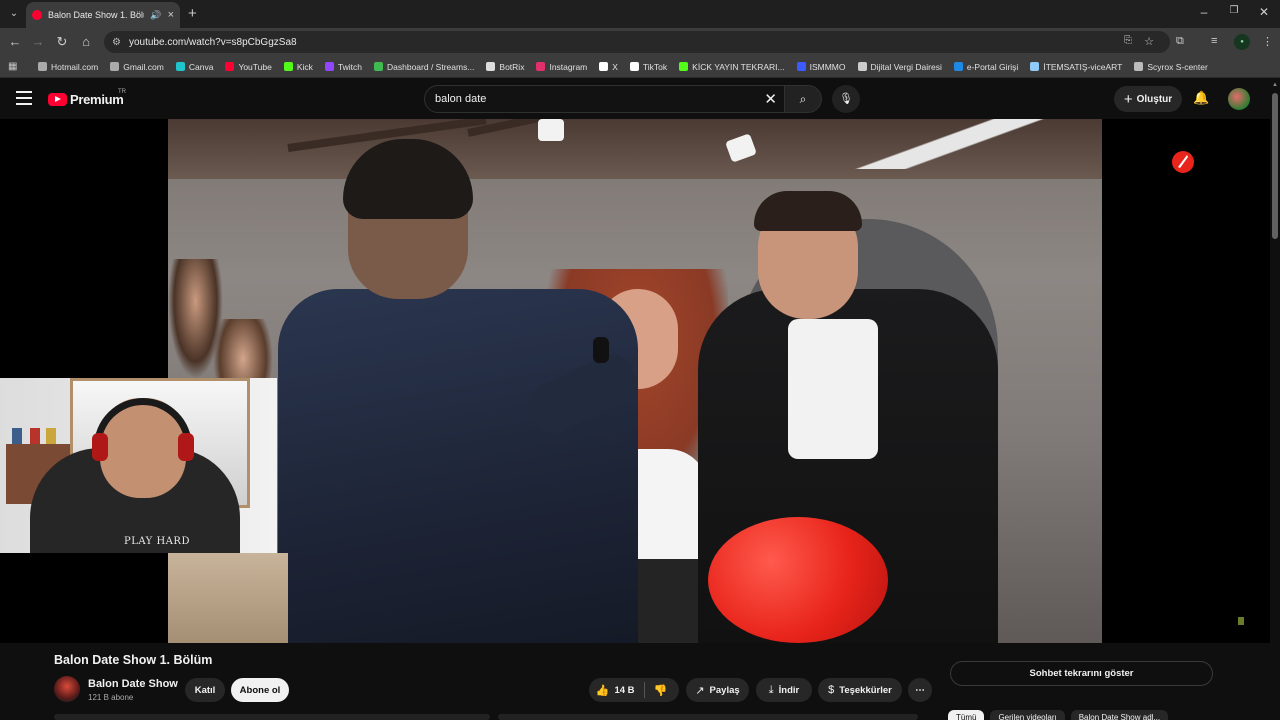 The width and height of the screenshot is (1280, 720). Describe the element at coordinates (1275, 85) in the screenshot. I see `scroll-up-icon: ▲` at that location.